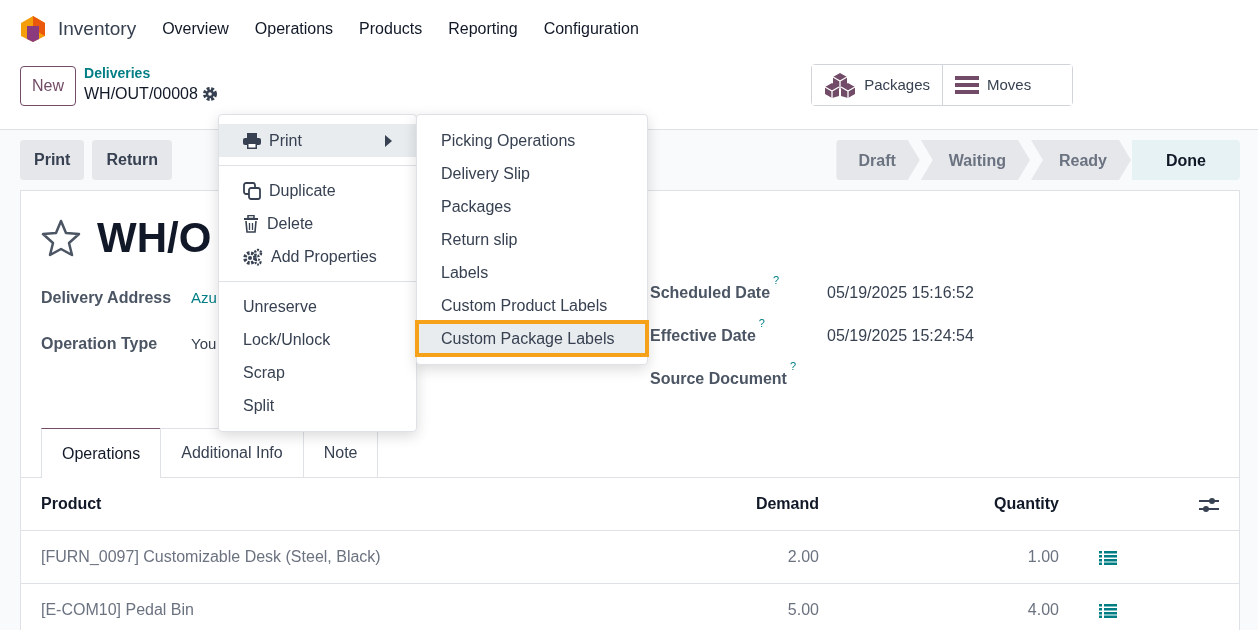 This screenshot has height=630, width=1258. What do you see at coordinates (141, 93) in the screenshot?
I see `record-name: WH/OUT/00008` at bounding box center [141, 93].